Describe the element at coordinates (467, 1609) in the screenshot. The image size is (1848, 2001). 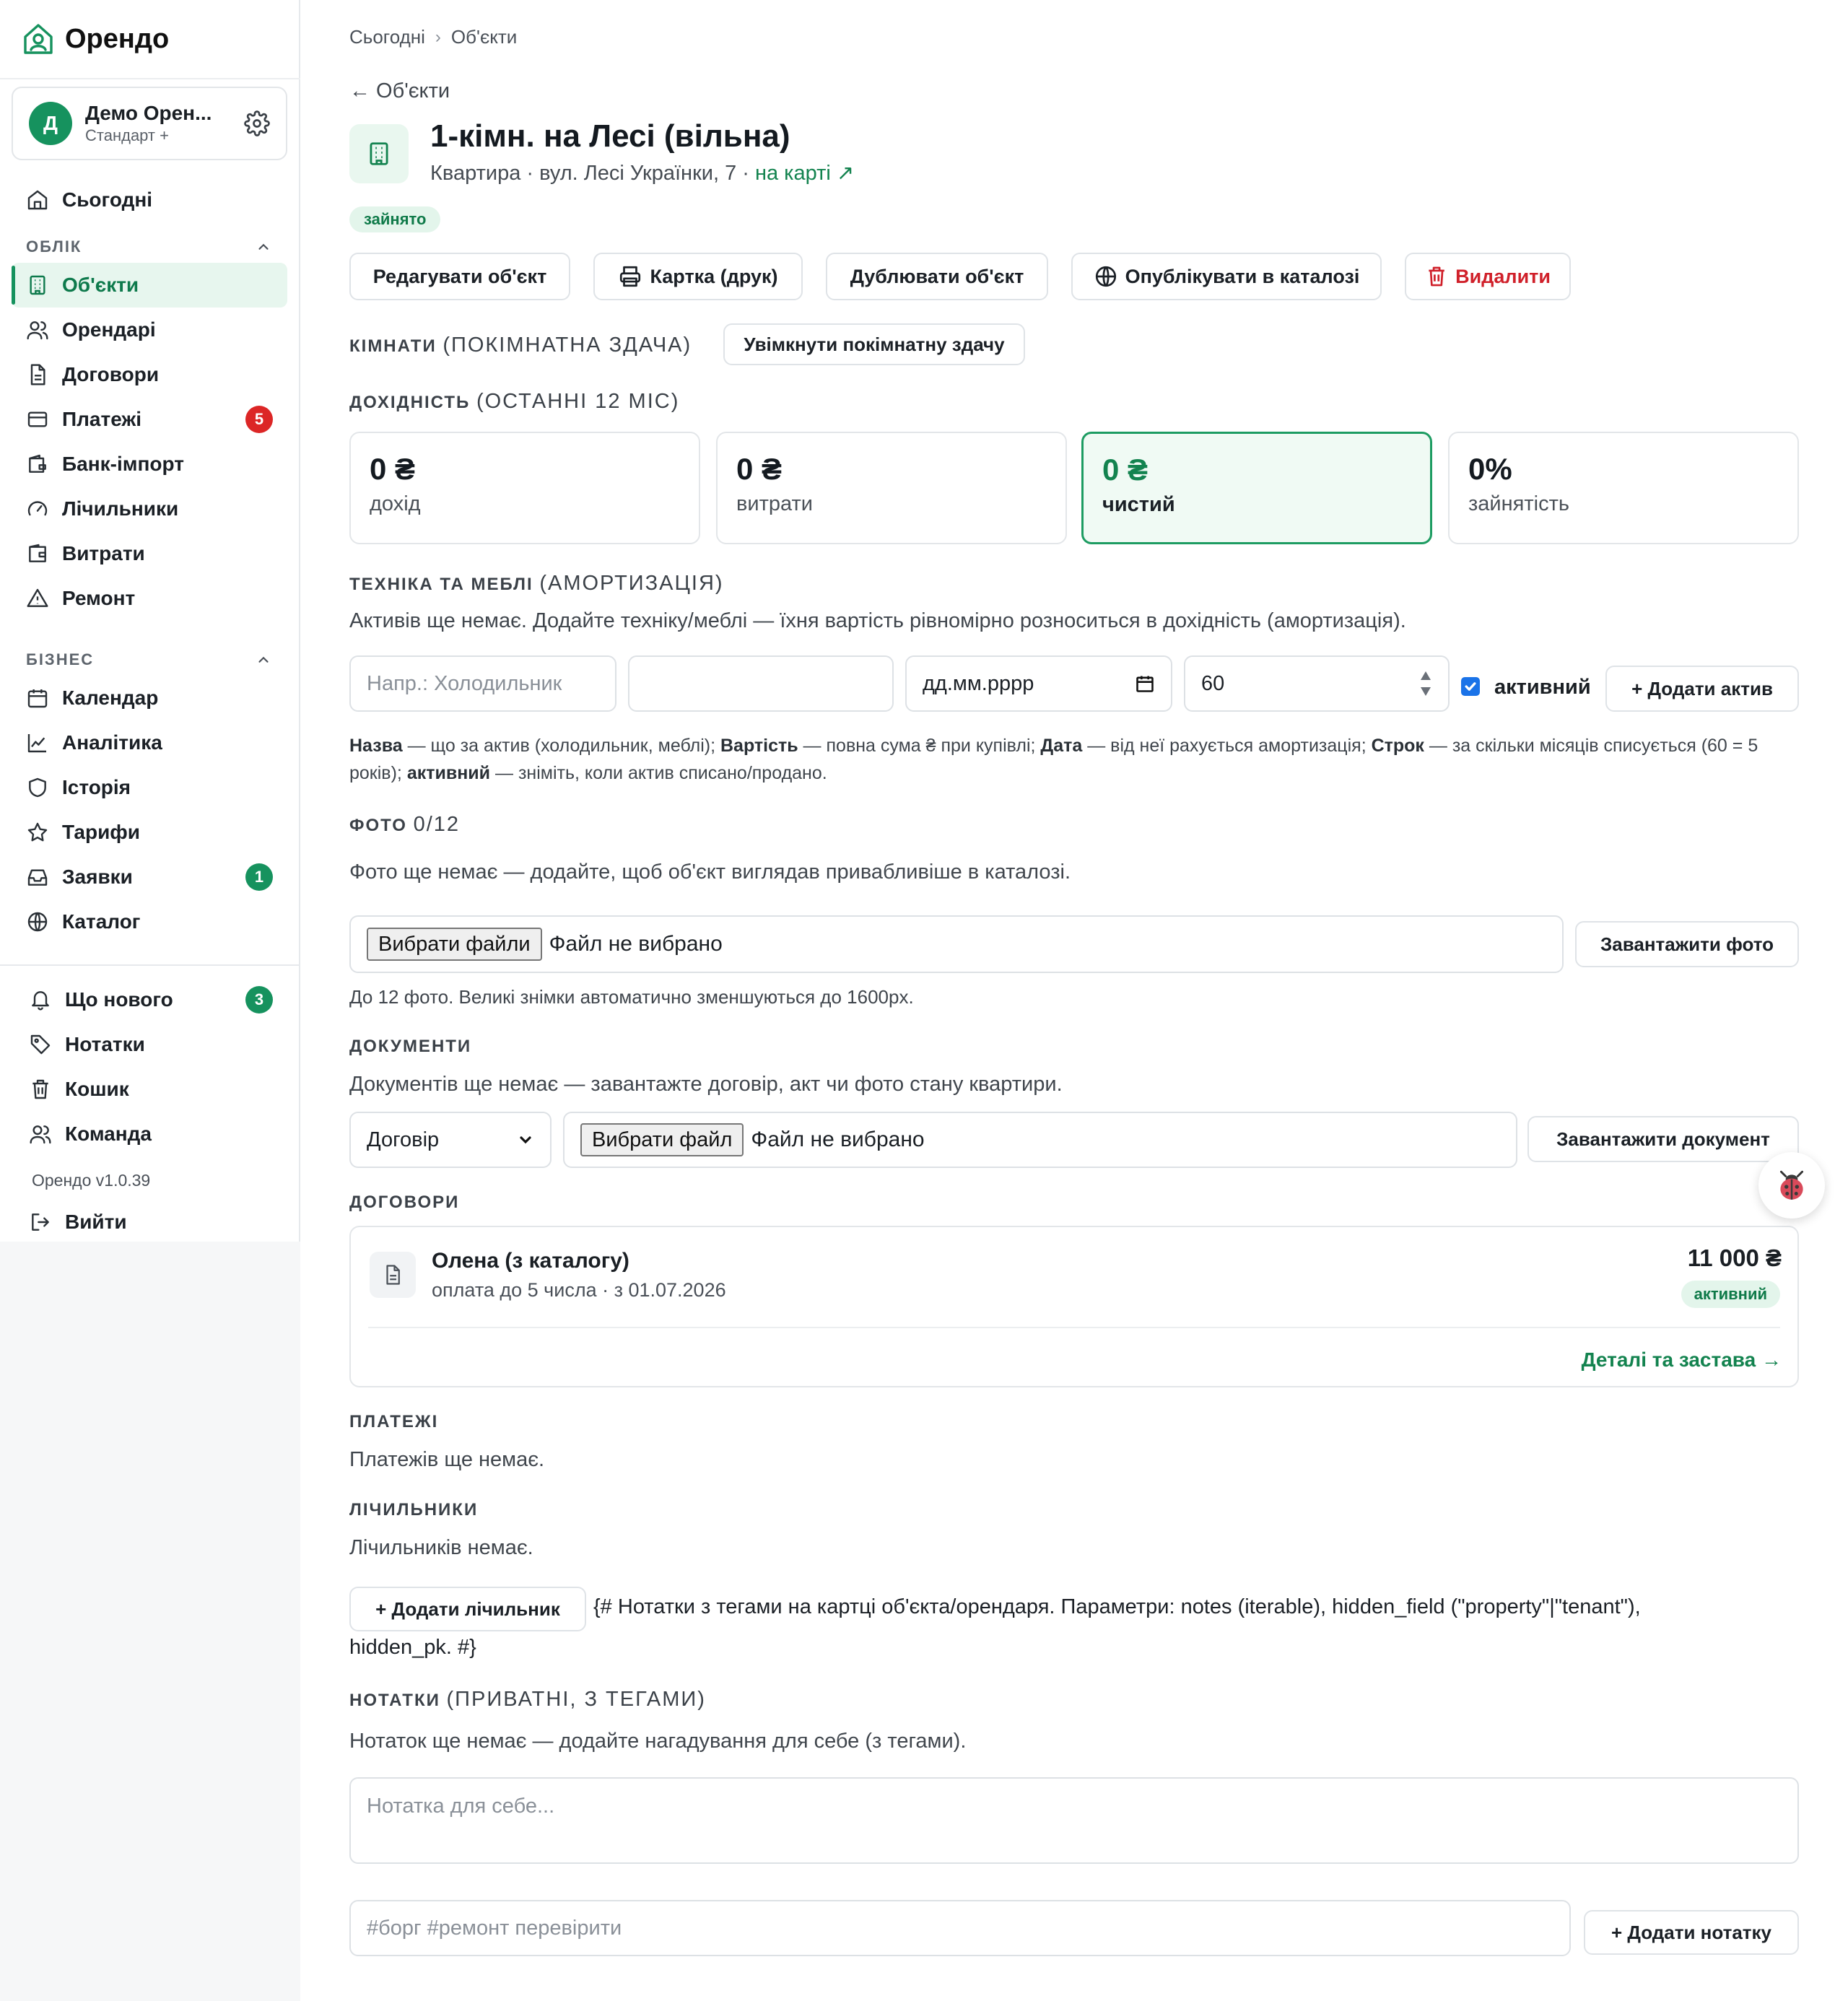
I see `add-meter-button: + Додати лічильник` at that location.